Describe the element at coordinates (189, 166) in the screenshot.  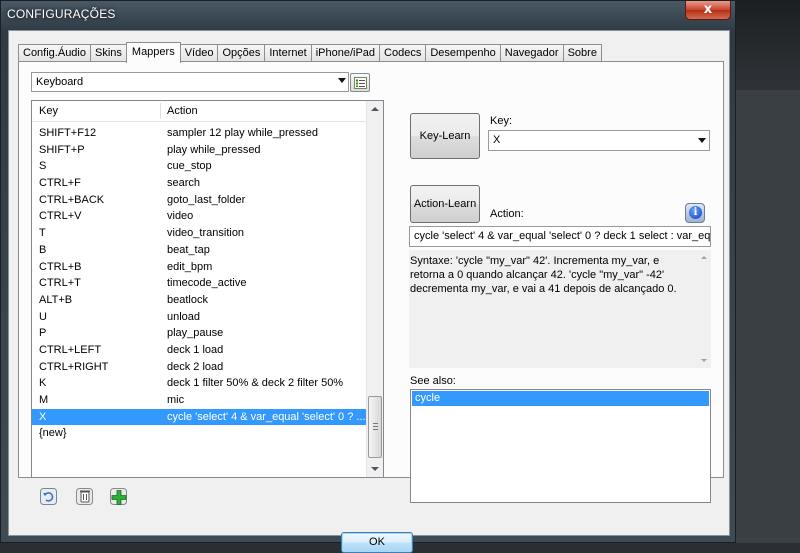
I see `row-action: cue_stop` at that location.